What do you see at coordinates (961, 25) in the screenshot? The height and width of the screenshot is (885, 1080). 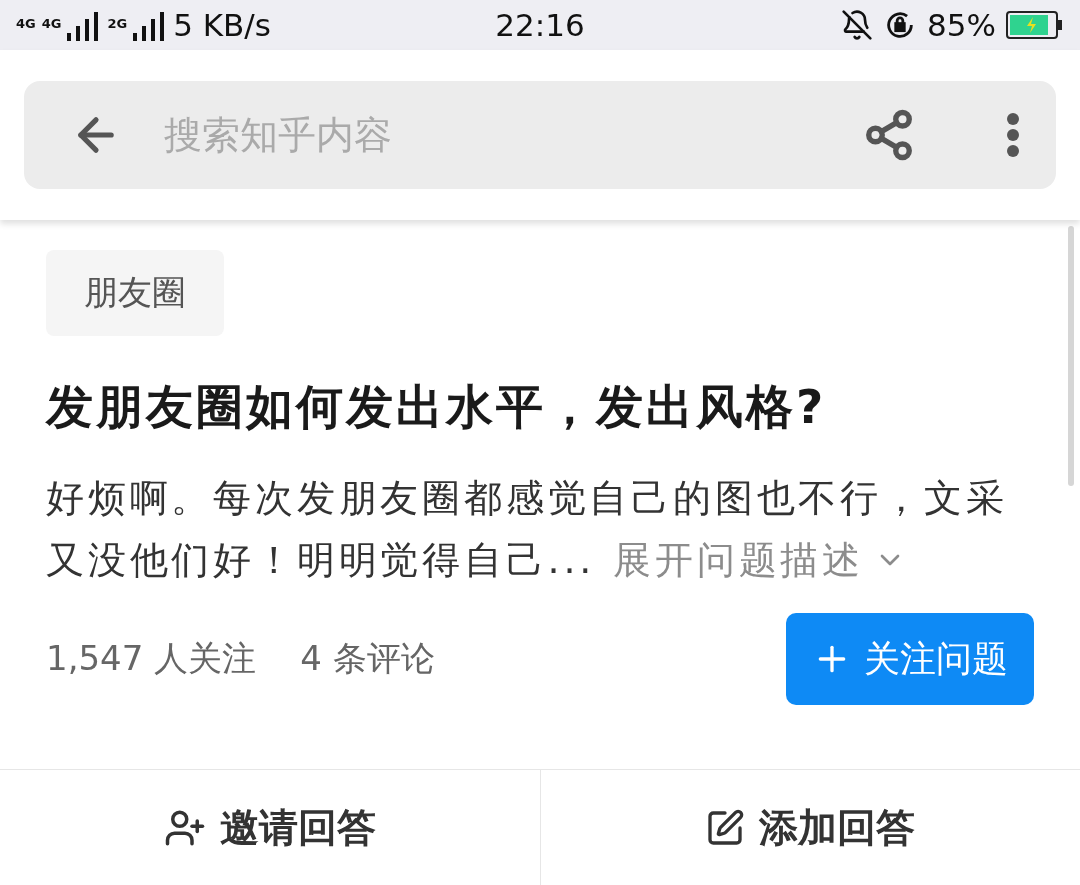 I see `battery-percent: 85%` at bounding box center [961, 25].